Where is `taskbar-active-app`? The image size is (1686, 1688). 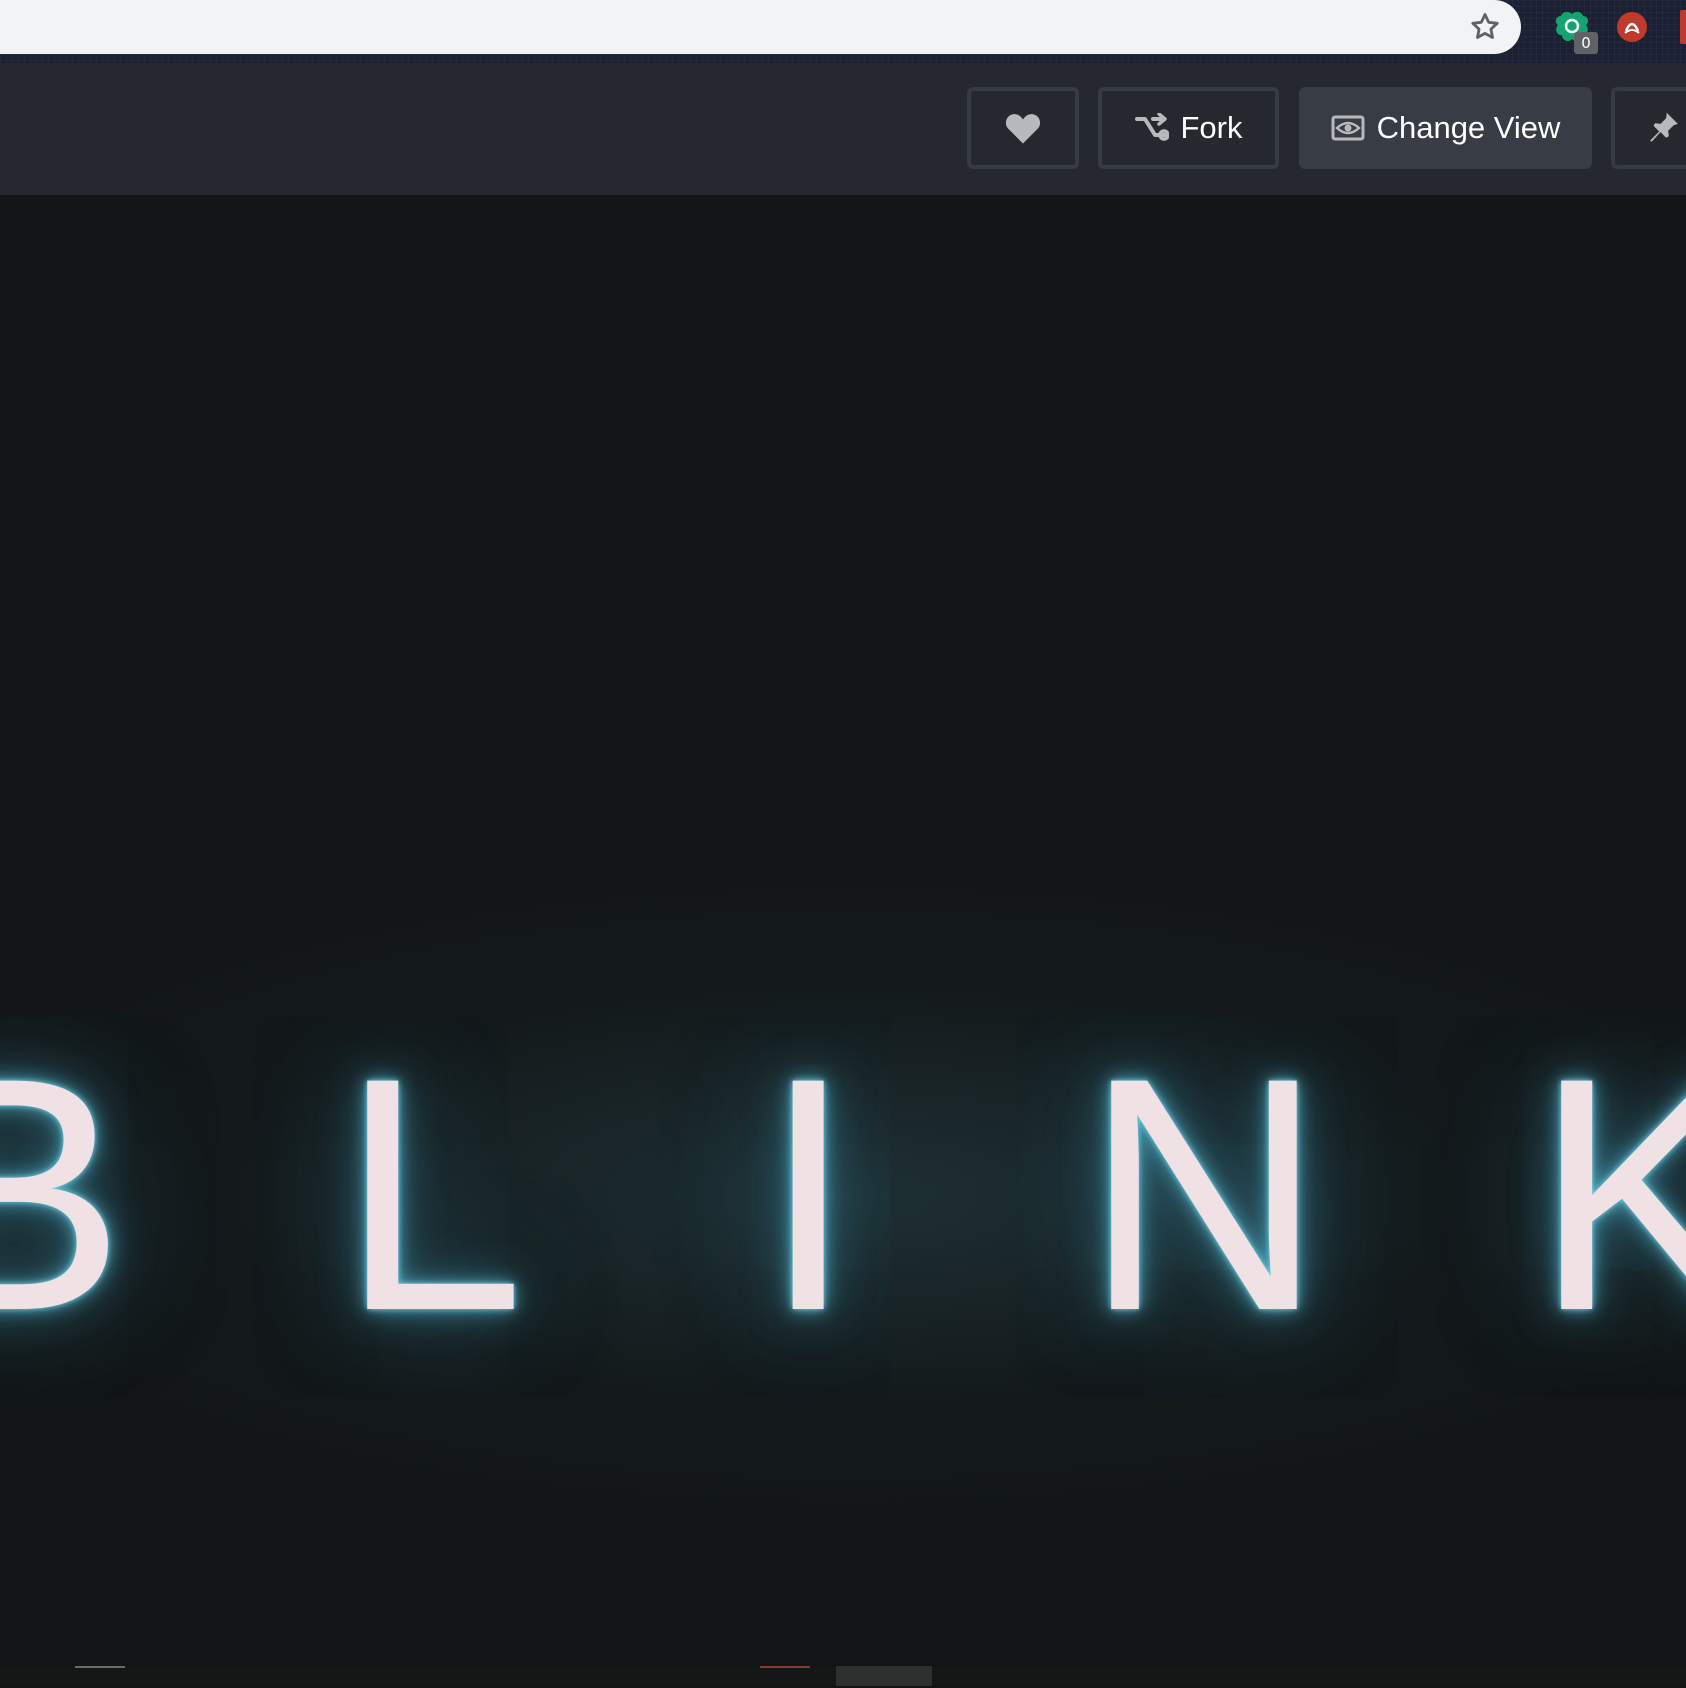 taskbar-active-app is located at coordinates (884, 1676).